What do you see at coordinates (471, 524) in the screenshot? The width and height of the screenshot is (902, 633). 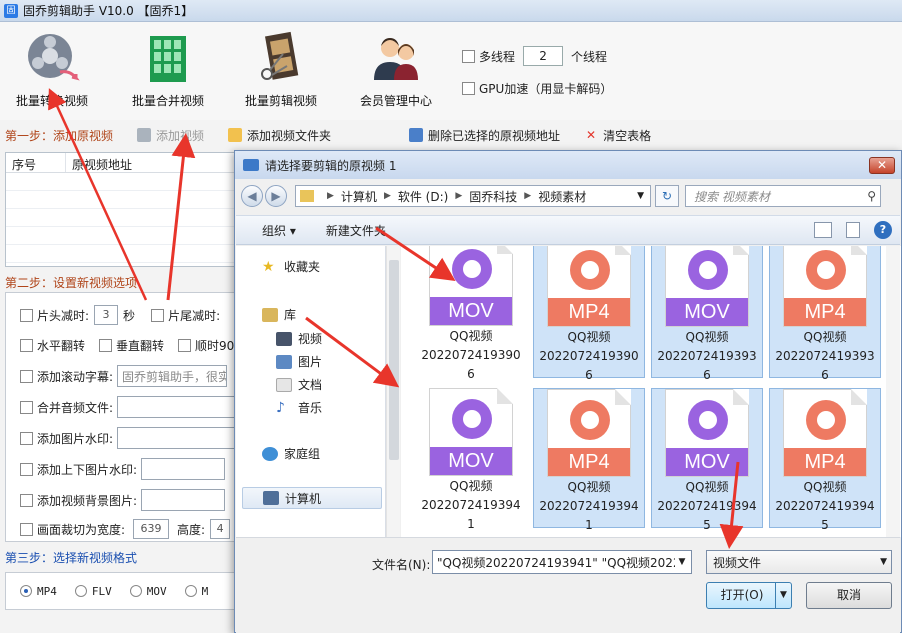 I see `file-name-line3: 1` at bounding box center [471, 524].